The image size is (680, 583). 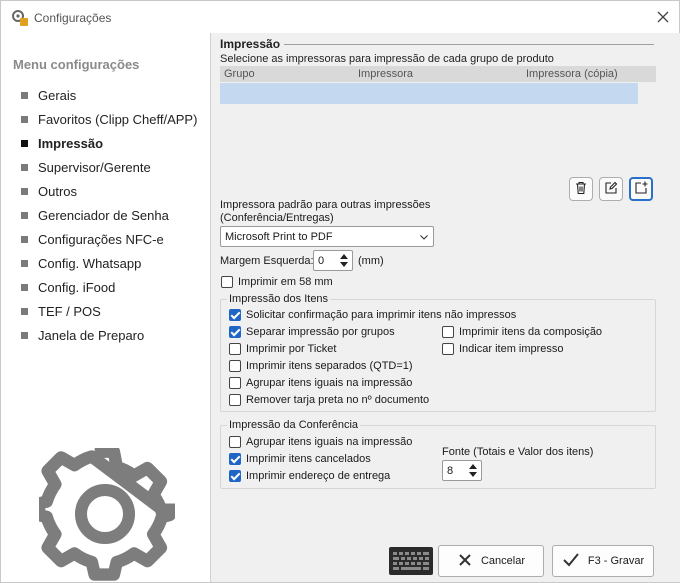 I want to click on section-title: Impressão, so click(x=250, y=44).